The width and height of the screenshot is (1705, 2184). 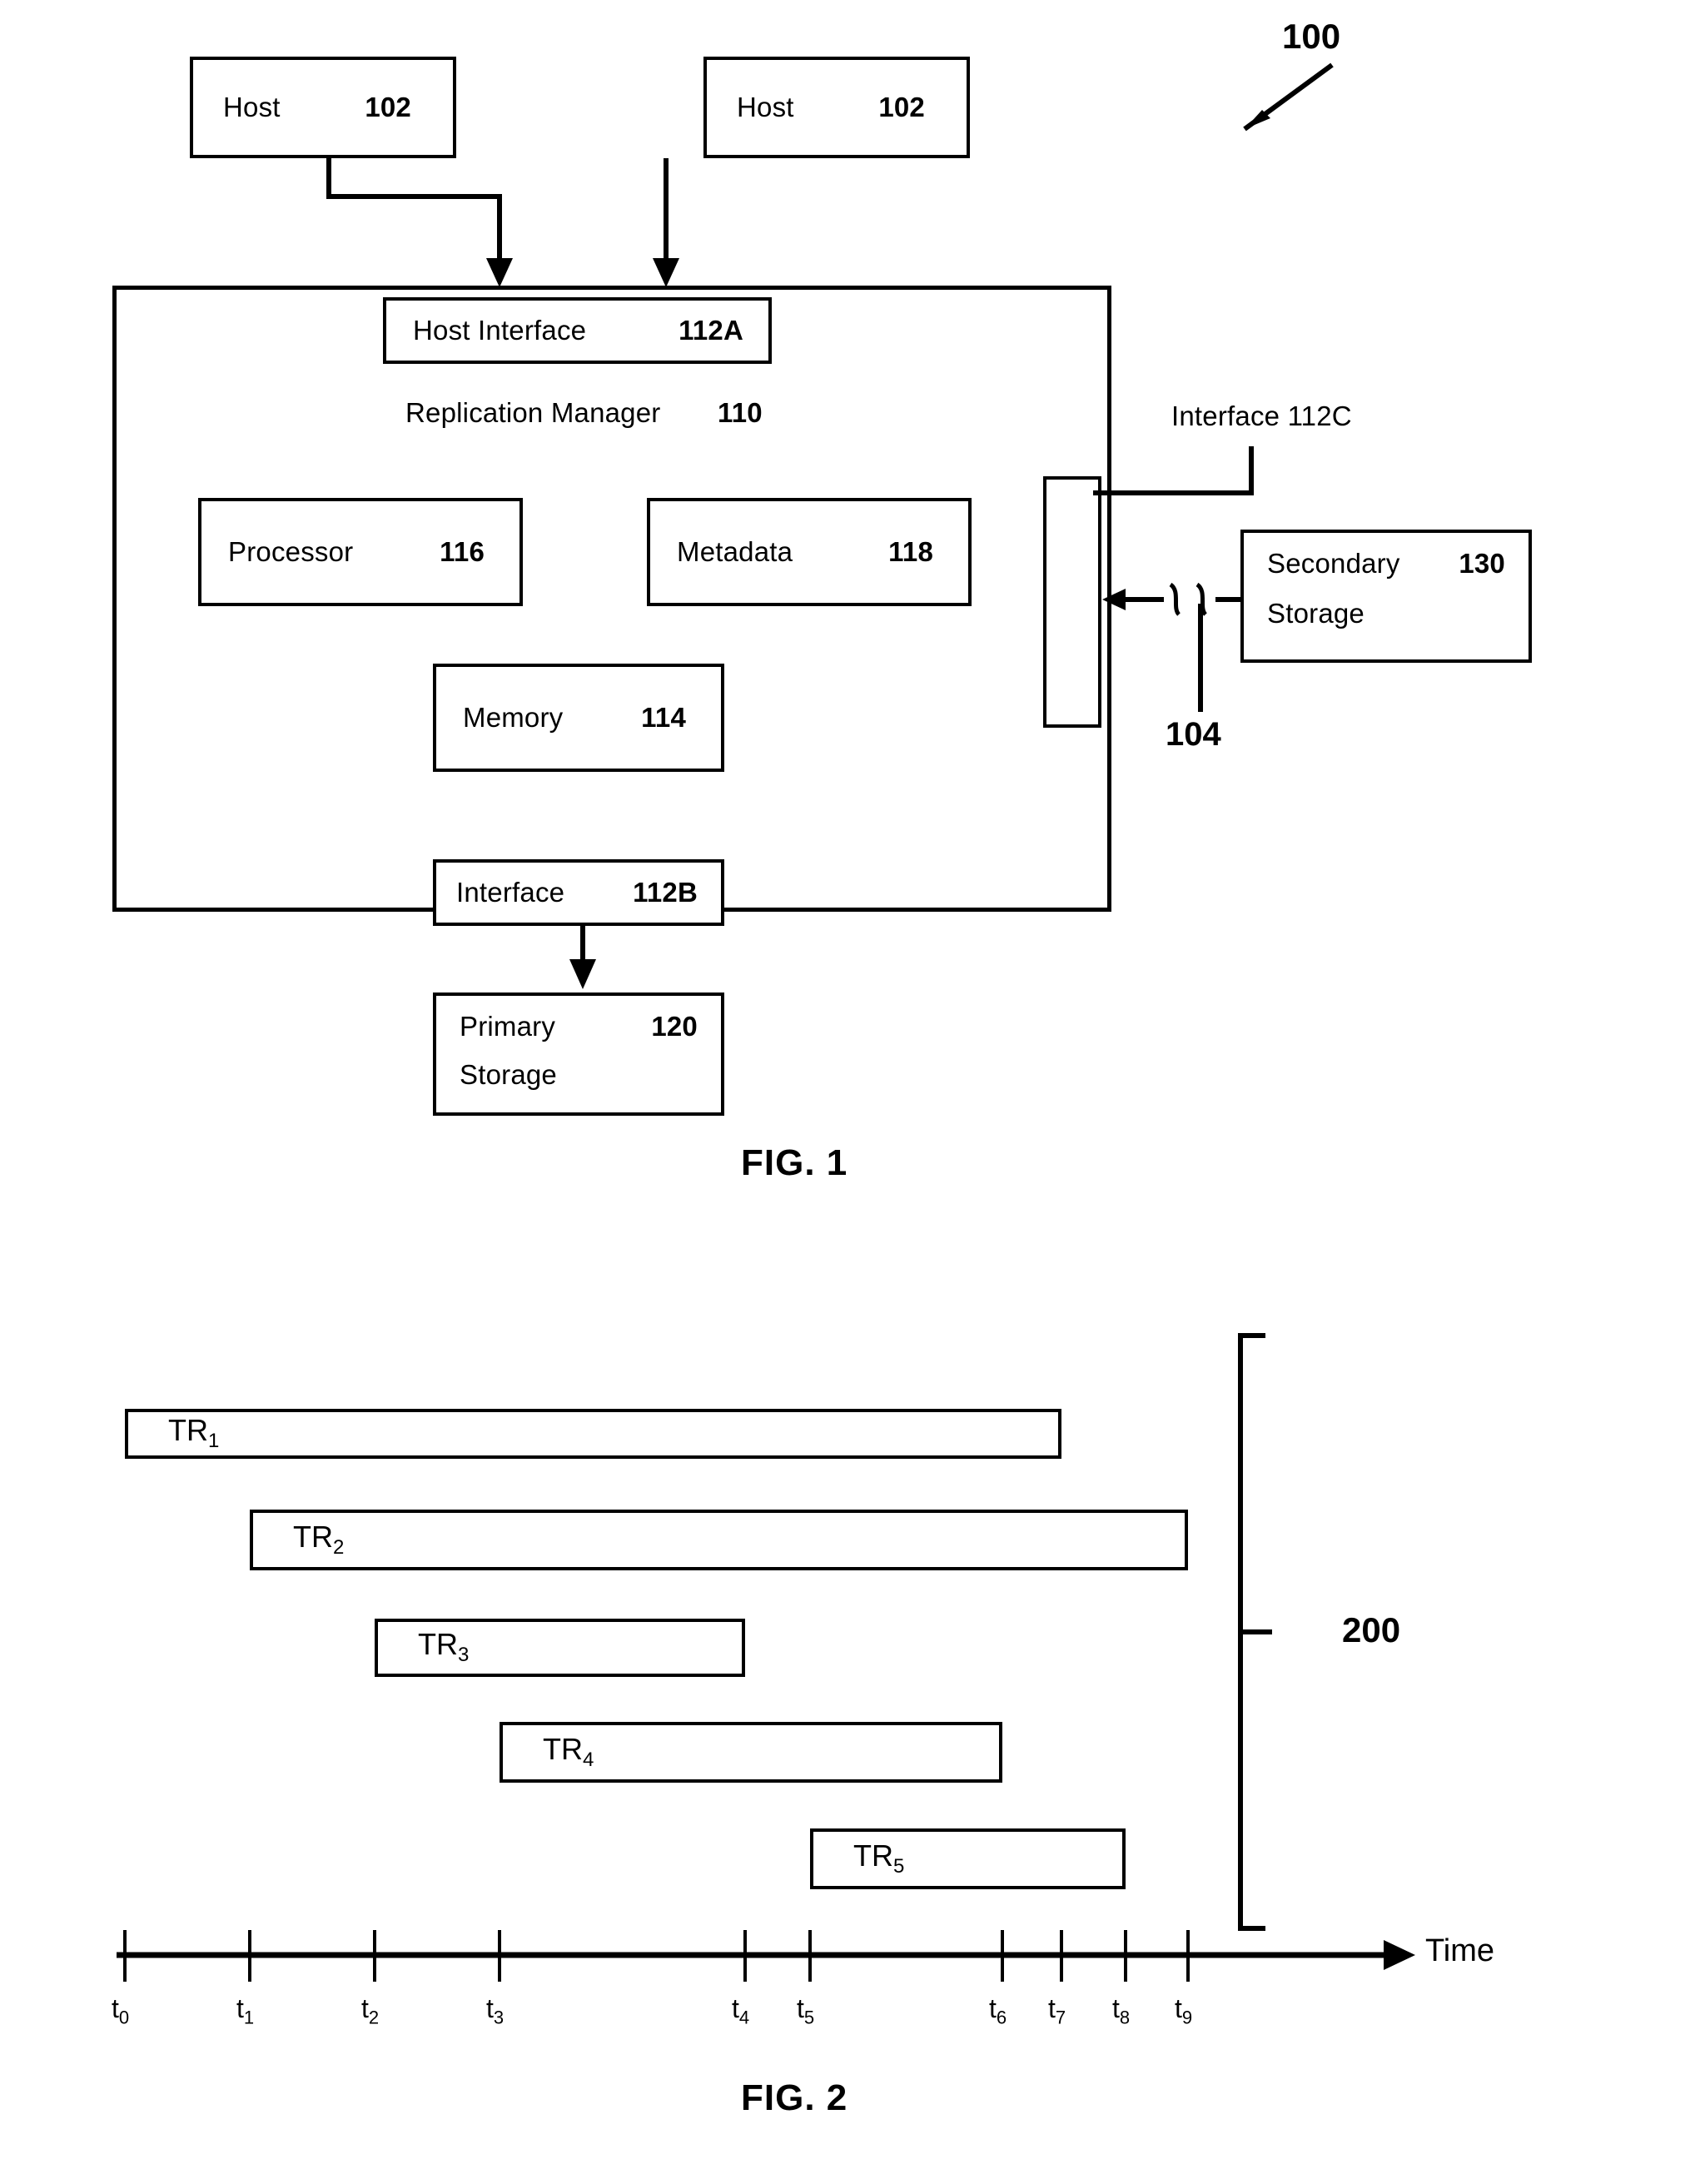 What do you see at coordinates (1193, 734) in the screenshot?
I see `reference-104: 104` at bounding box center [1193, 734].